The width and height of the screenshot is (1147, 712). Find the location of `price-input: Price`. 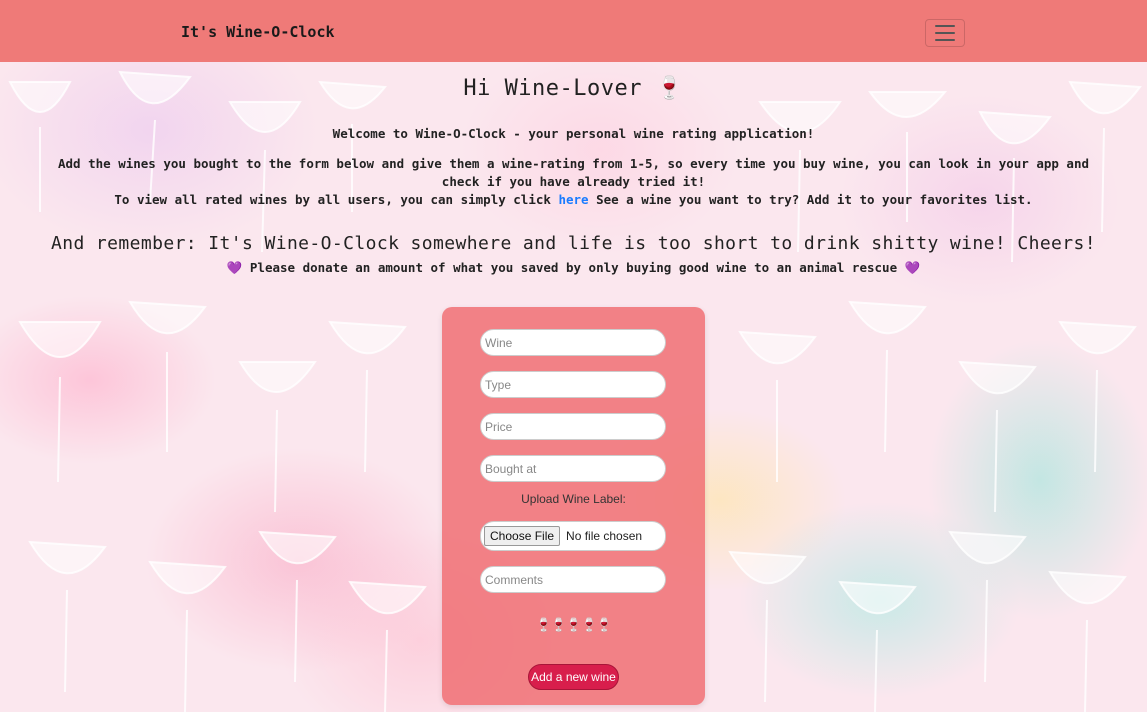

price-input: Price is located at coordinates (573, 426).